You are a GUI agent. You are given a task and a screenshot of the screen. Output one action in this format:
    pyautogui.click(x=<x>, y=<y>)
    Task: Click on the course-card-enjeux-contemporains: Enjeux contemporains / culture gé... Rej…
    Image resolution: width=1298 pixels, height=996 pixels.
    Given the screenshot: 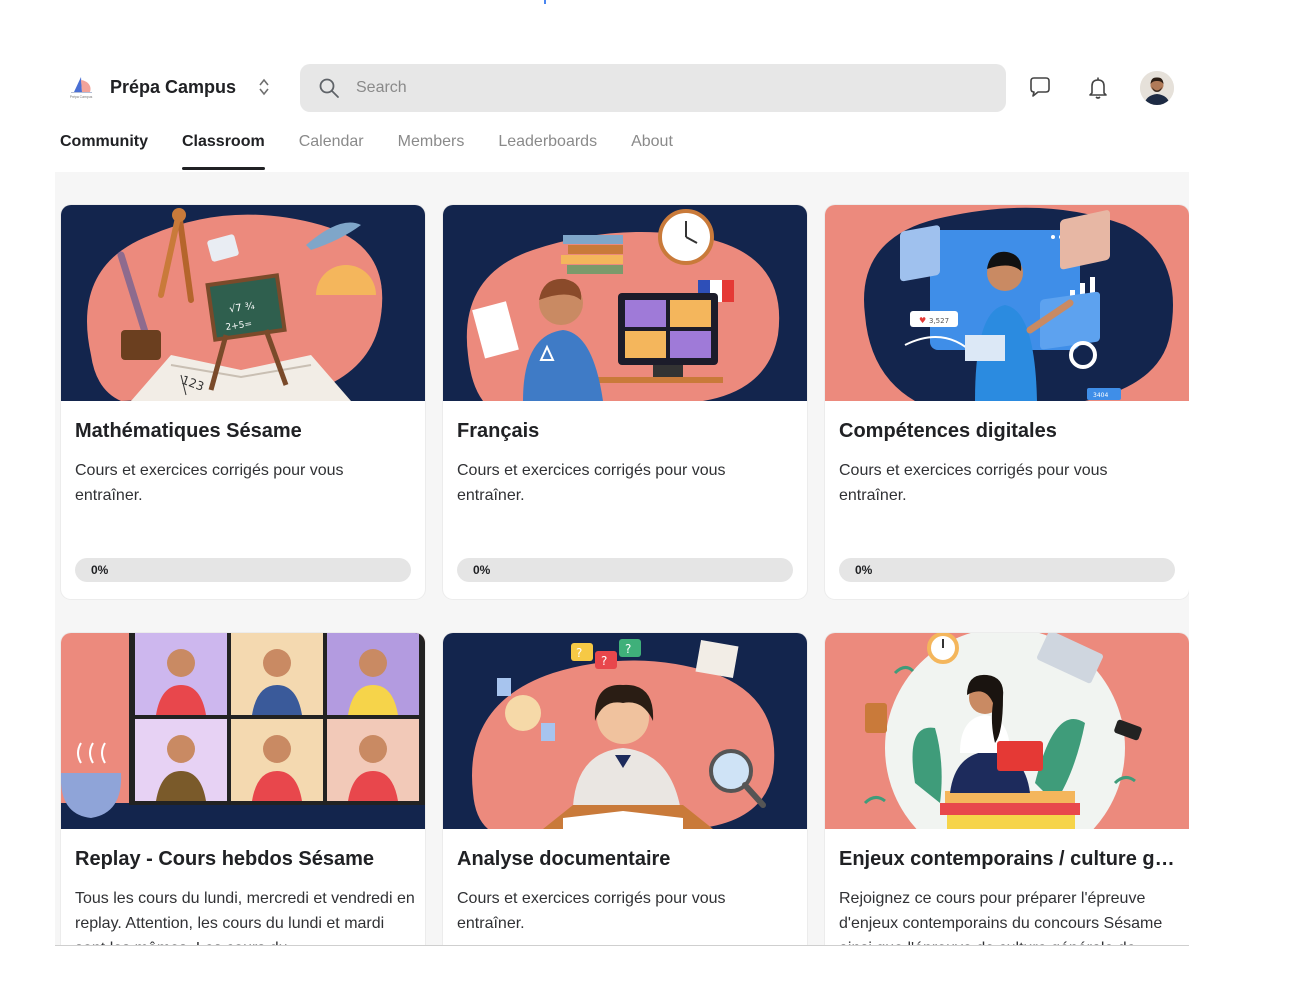 What is the action you would take?
    pyautogui.click(x=1007, y=789)
    